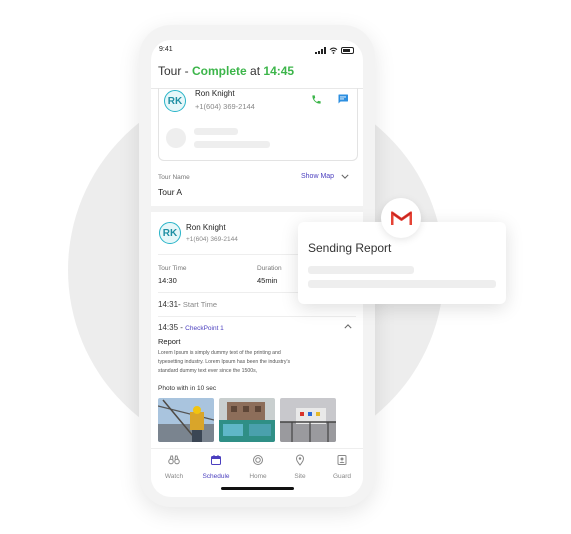 The height and width of the screenshot is (534, 571). I want to click on guard-name: Ron Knight, so click(206, 227).